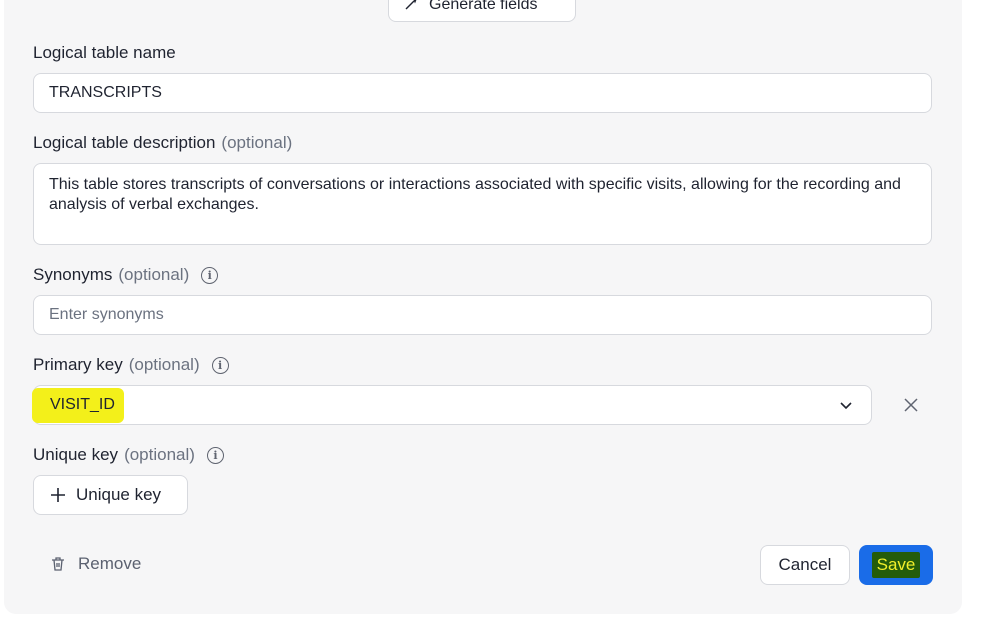  I want to click on synonyms-label: Synonyms (optional) i, so click(126, 275).